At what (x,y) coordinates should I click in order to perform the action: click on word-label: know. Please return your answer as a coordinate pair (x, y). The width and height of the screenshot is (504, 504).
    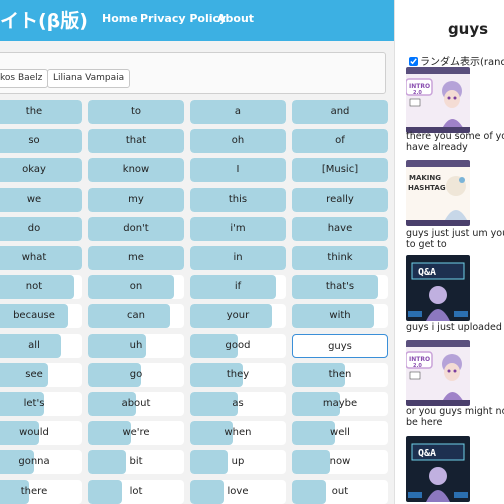
    Looking at the image, I should click on (136, 169).